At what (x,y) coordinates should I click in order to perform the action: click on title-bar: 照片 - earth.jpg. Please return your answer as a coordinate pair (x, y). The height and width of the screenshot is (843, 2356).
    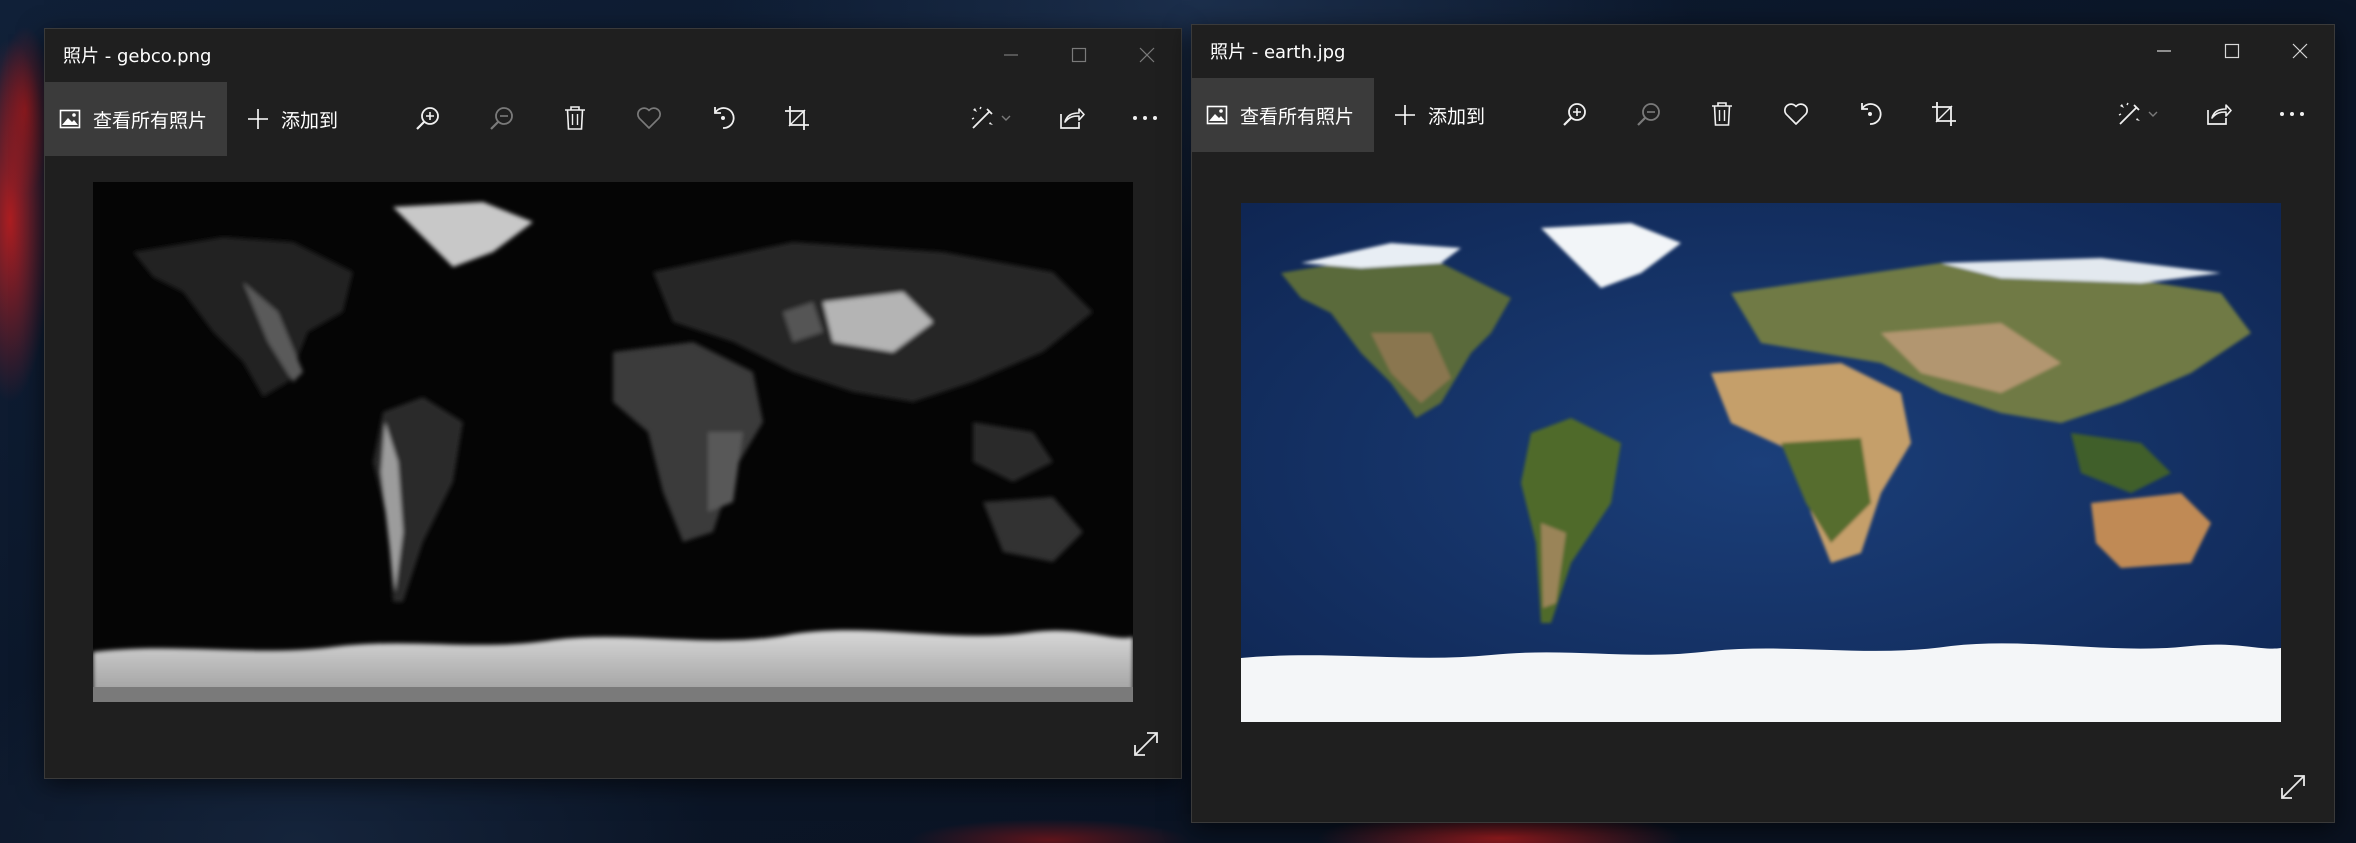
    Looking at the image, I should click on (1763, 51).